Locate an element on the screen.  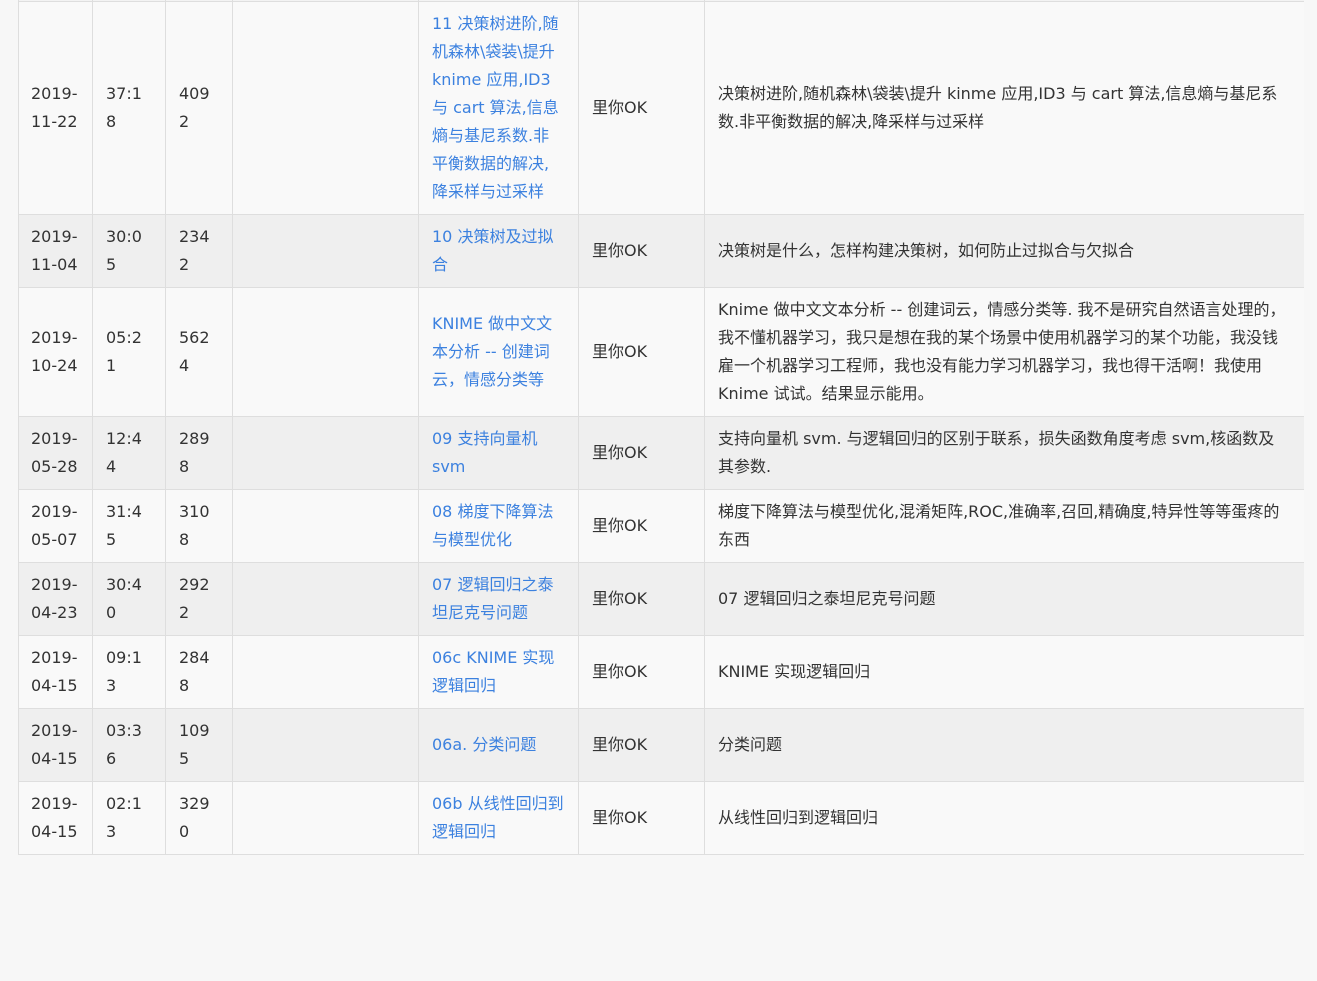
duration-cell: 05:21 is located at coordinates (129, 352).